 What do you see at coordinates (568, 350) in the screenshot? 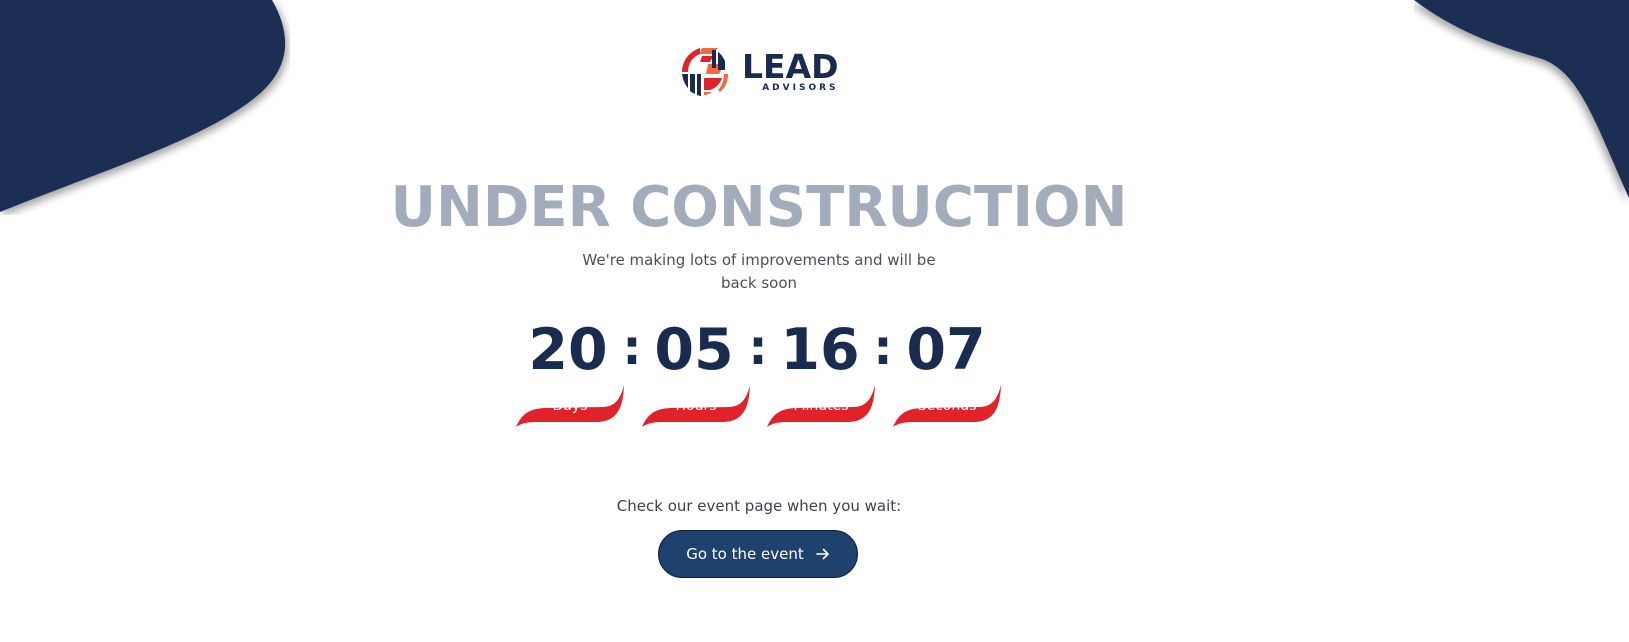
I see `countdown-days-value: 20` at bounding box center [568, 350].